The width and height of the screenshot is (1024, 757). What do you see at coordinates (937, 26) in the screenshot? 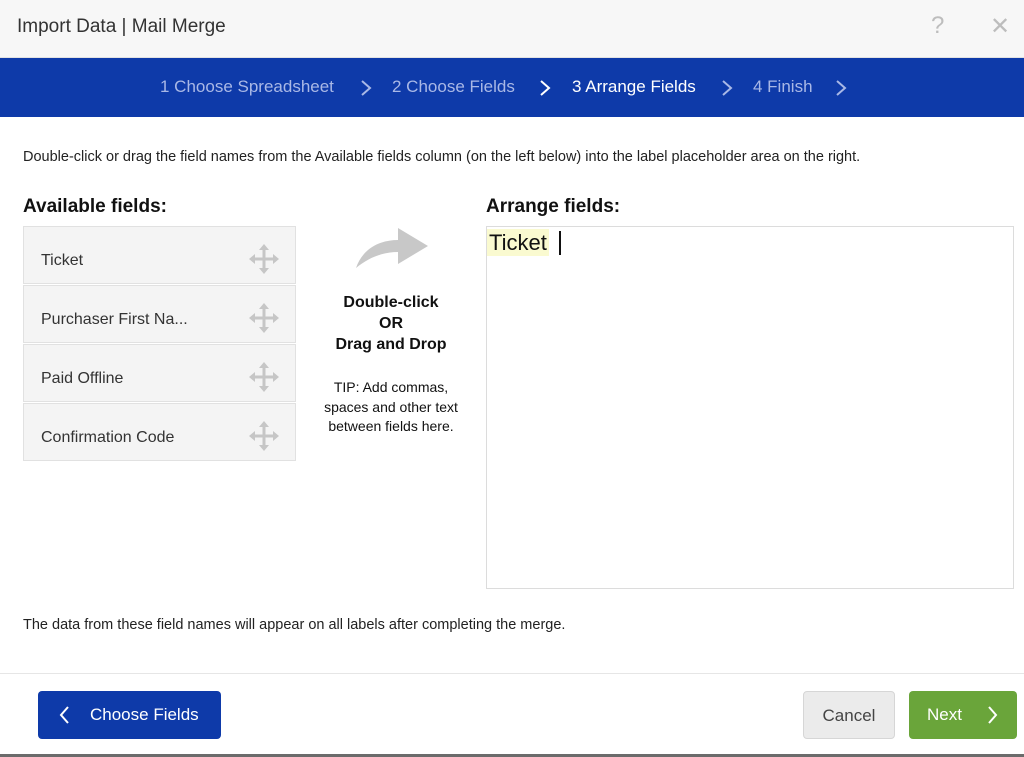
I see `help-icon: ?` at bounding box center [937, 26].